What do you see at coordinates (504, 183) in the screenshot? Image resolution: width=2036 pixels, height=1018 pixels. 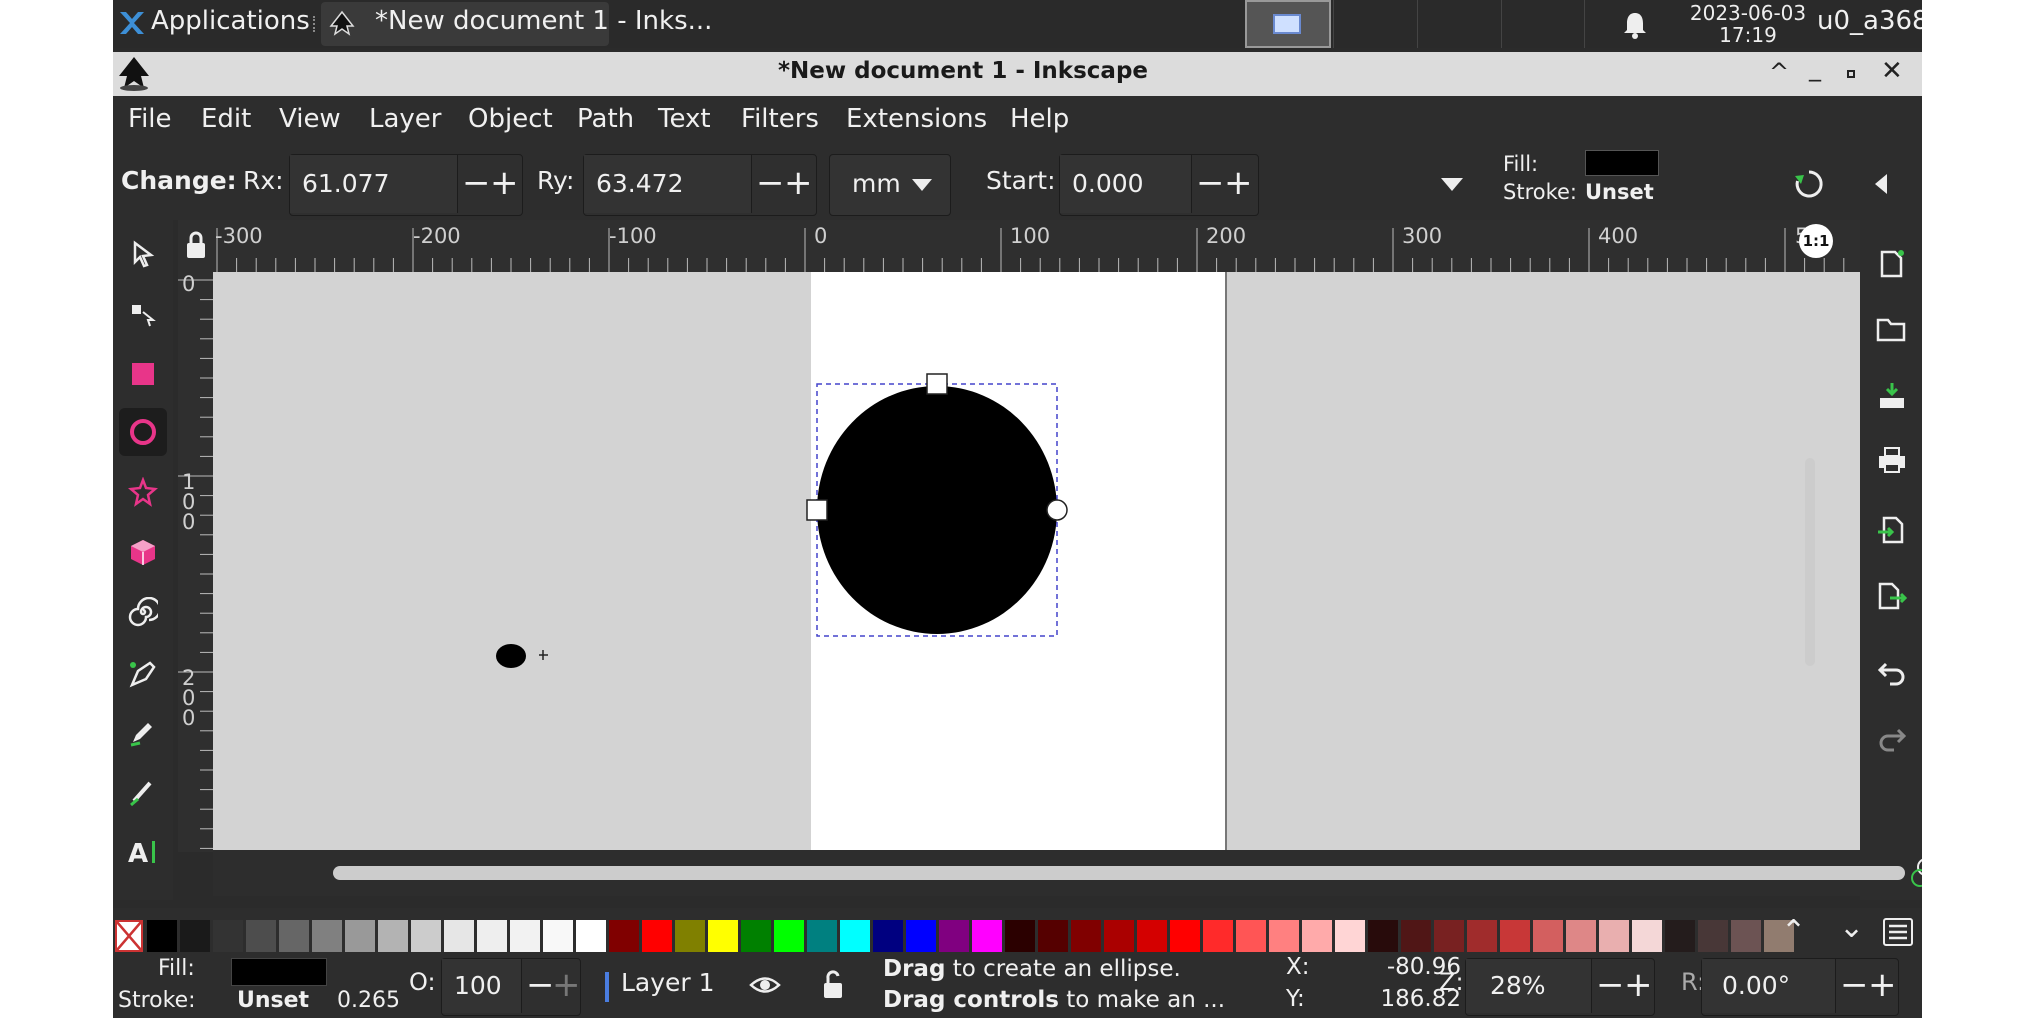 I see `rx-increment-button: +` at bounding box center [504, 183].